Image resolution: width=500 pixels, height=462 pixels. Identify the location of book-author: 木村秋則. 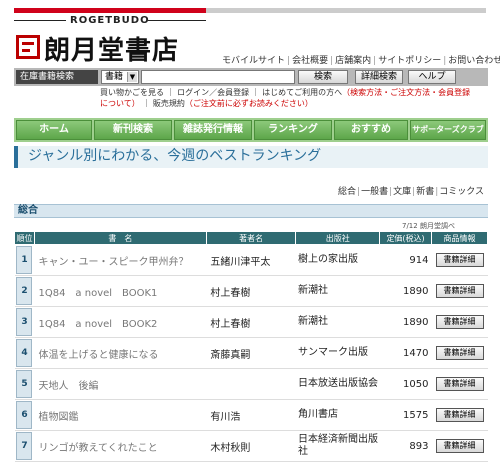
(251, 446).